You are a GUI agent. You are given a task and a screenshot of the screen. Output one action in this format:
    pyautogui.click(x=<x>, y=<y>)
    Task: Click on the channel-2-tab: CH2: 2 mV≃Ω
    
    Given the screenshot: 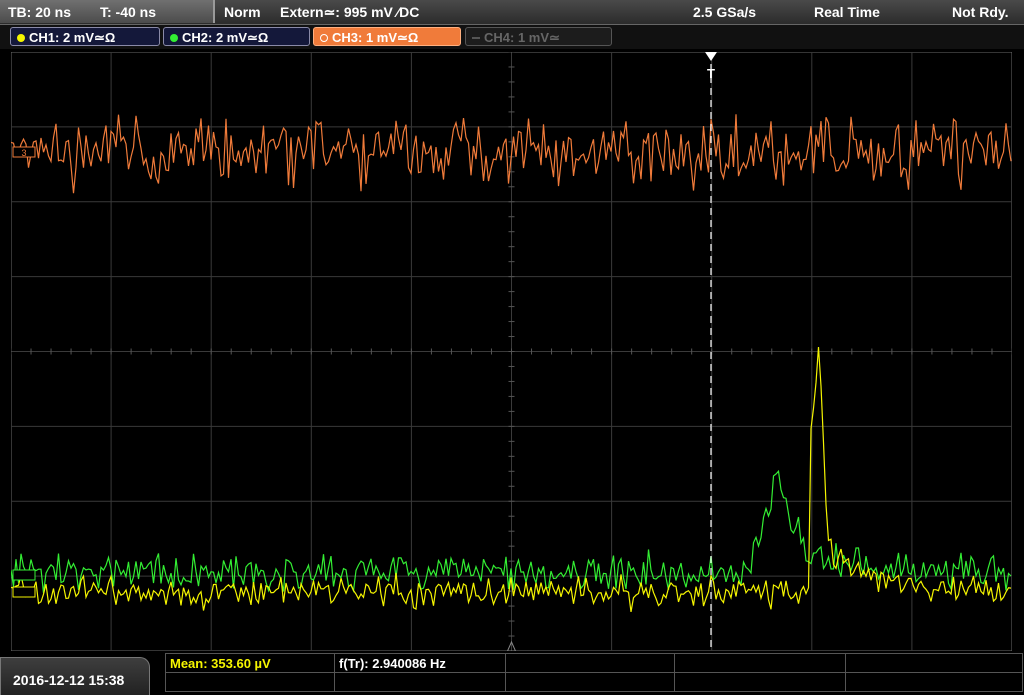 What is the action you would take?
    pyautogui.click(x=236, y=36)
    